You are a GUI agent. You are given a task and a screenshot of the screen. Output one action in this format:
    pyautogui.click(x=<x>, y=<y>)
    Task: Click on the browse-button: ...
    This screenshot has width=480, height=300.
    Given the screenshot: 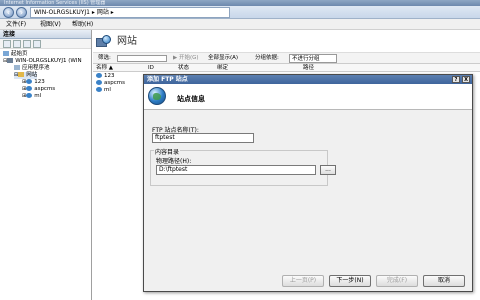 What is the action you would take?
    pyautogui.click(x=328, y=170)
    